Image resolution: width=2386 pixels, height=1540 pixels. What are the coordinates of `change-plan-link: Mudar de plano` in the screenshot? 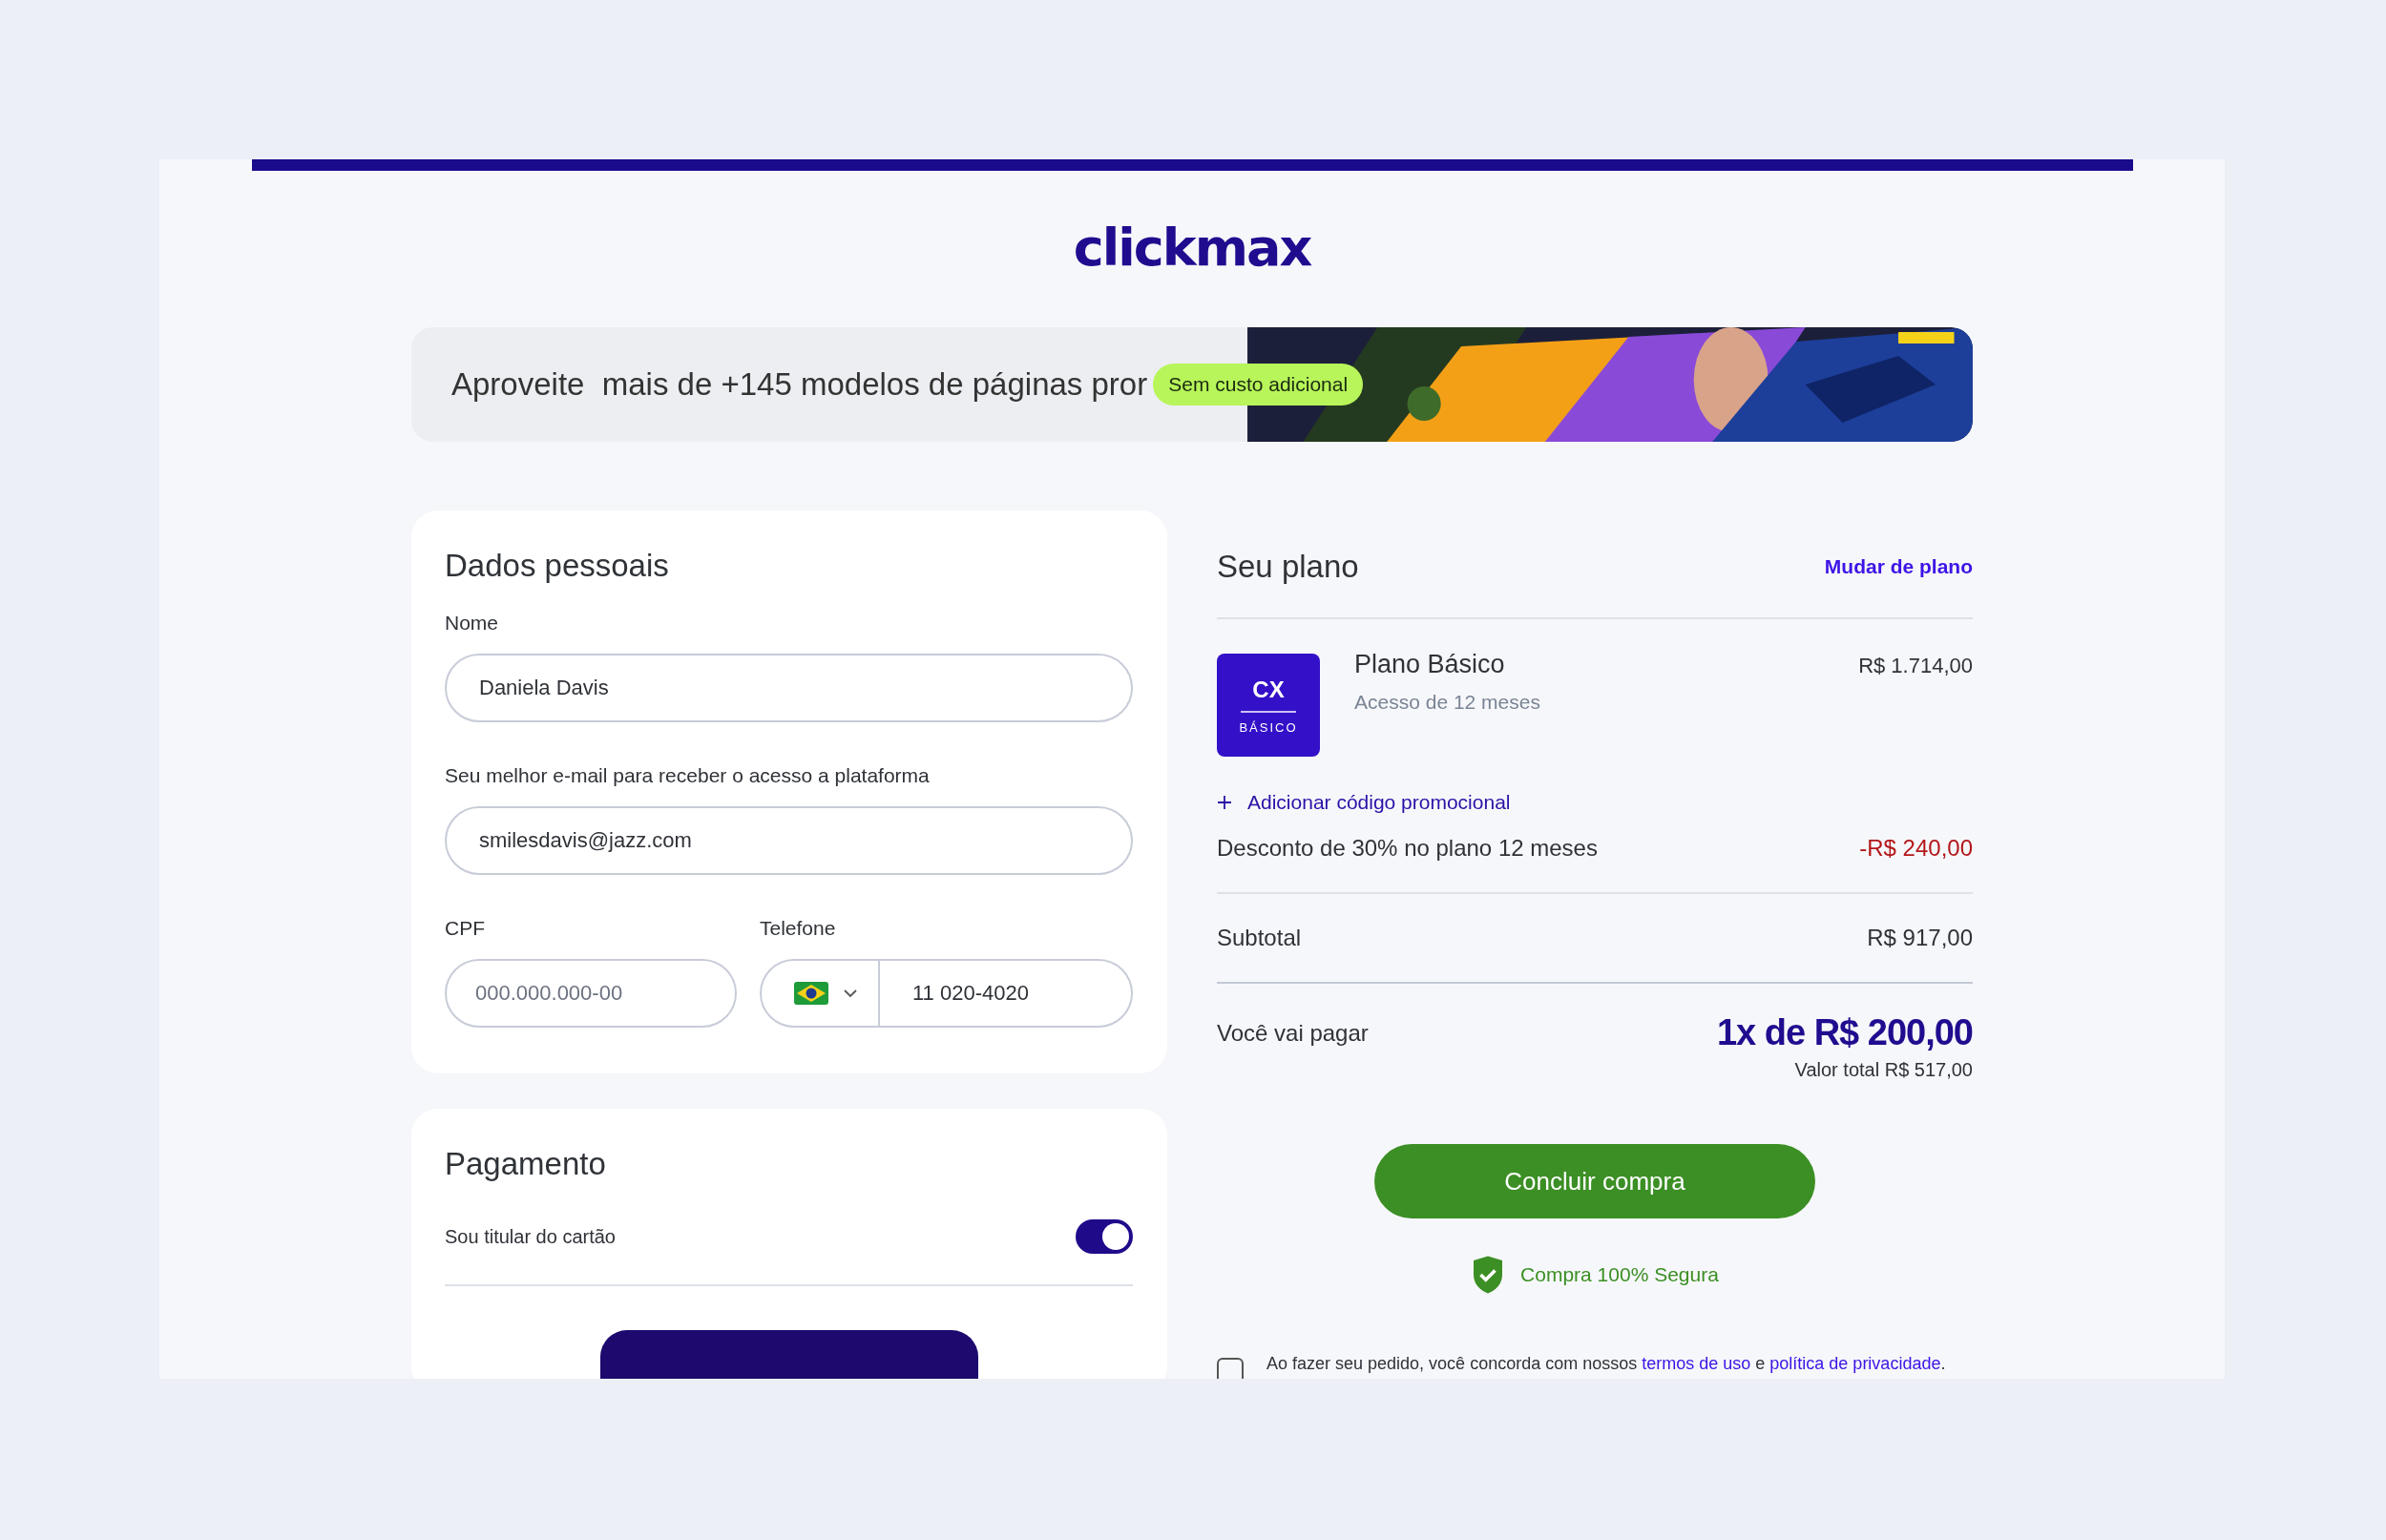 It's located at (1899, 567).